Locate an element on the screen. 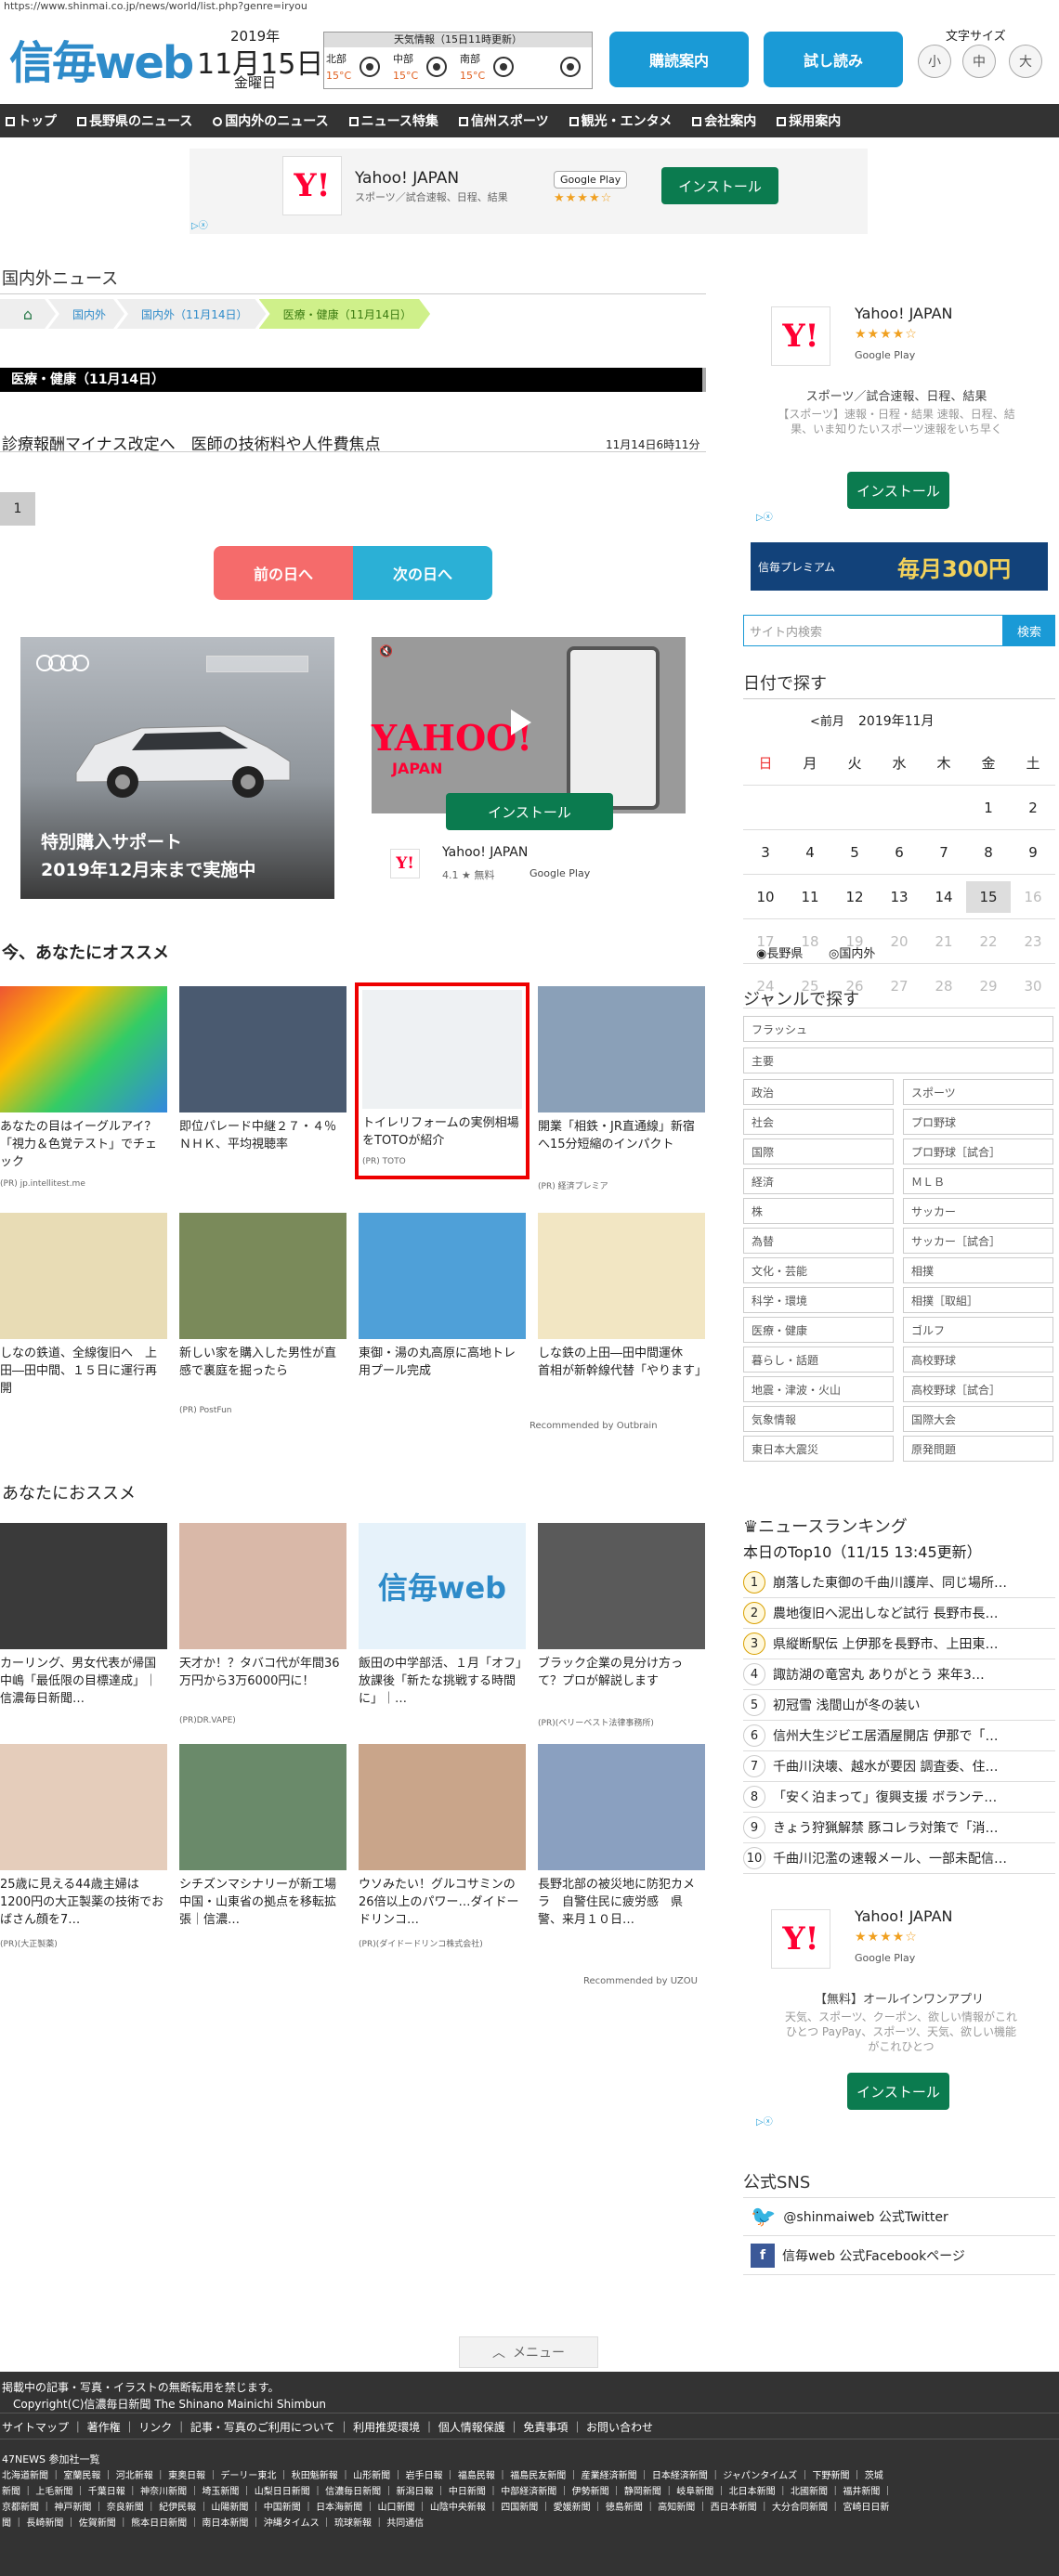  genre-link: プロ野球［試合］ is located at coordinates (978, 1151).